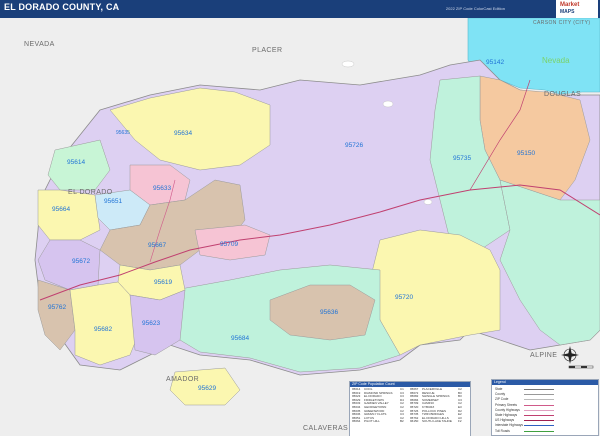 The image size is (600, 436). I want to click on map-title: EL DORADO COUNTY, CA, so click(62, 7).